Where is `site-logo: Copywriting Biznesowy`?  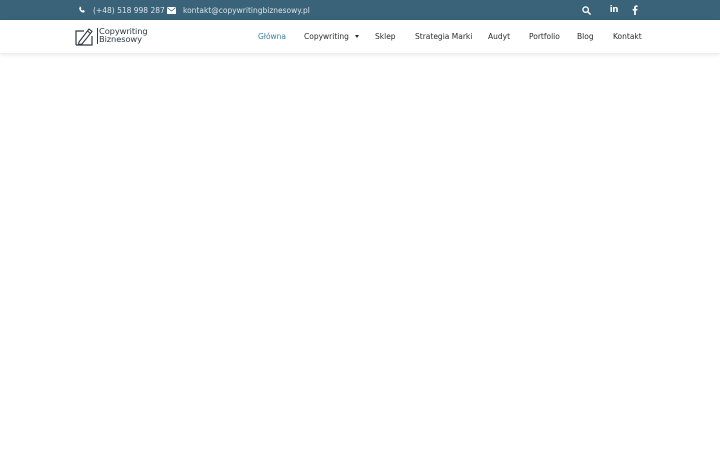
site-logo: Copywriting Biznesowy is located at coordinates (115, 36).